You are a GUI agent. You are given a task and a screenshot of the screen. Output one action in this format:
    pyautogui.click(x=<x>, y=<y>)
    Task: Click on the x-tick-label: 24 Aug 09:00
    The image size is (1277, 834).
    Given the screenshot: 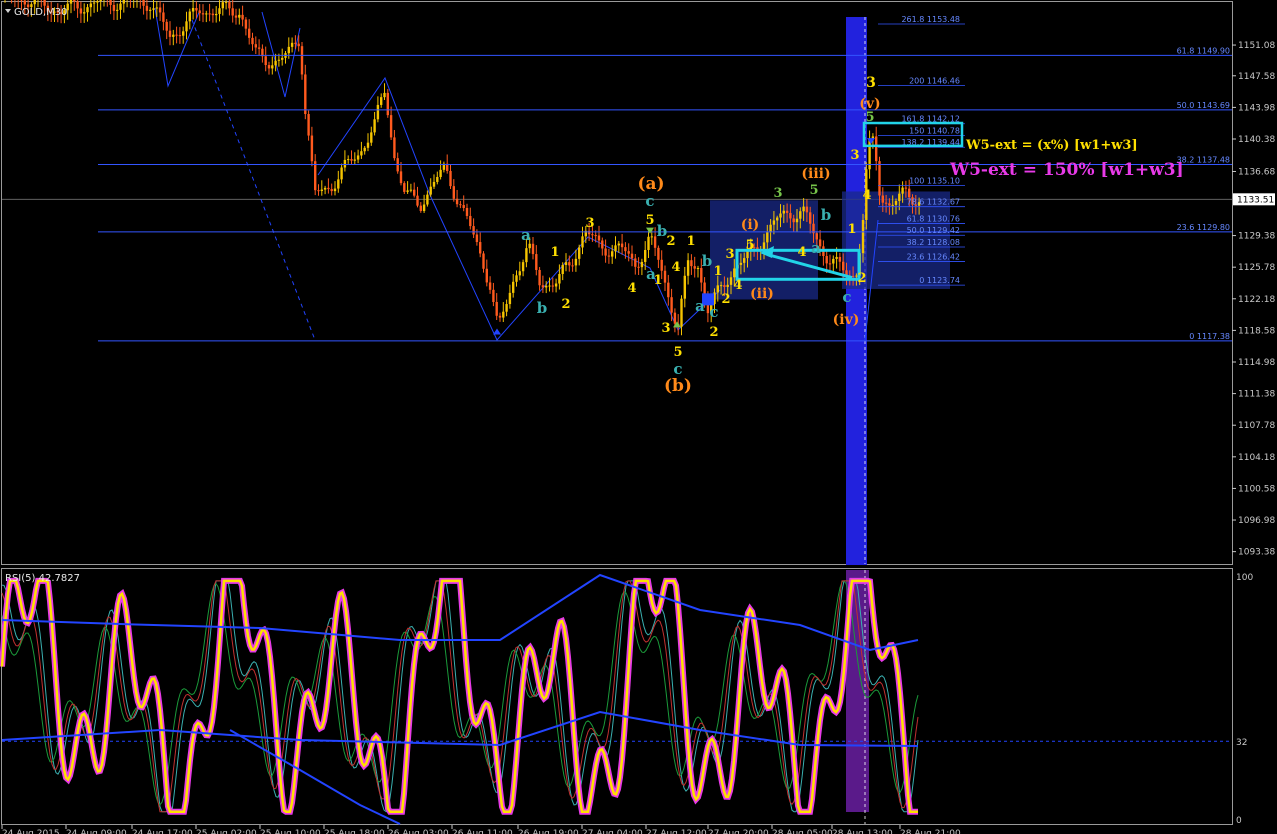 What is the action you would take?
    pyautogui.click(x=96, y=831)
    